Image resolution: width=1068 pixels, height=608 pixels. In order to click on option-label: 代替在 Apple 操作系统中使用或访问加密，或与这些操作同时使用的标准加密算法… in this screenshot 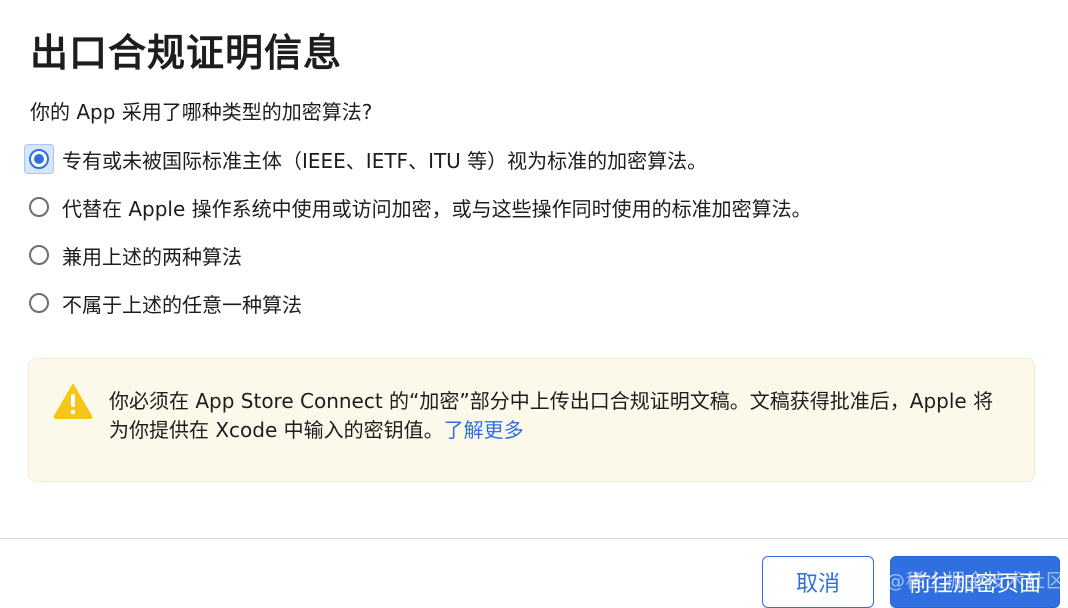, I will do `click(437, 208)`.